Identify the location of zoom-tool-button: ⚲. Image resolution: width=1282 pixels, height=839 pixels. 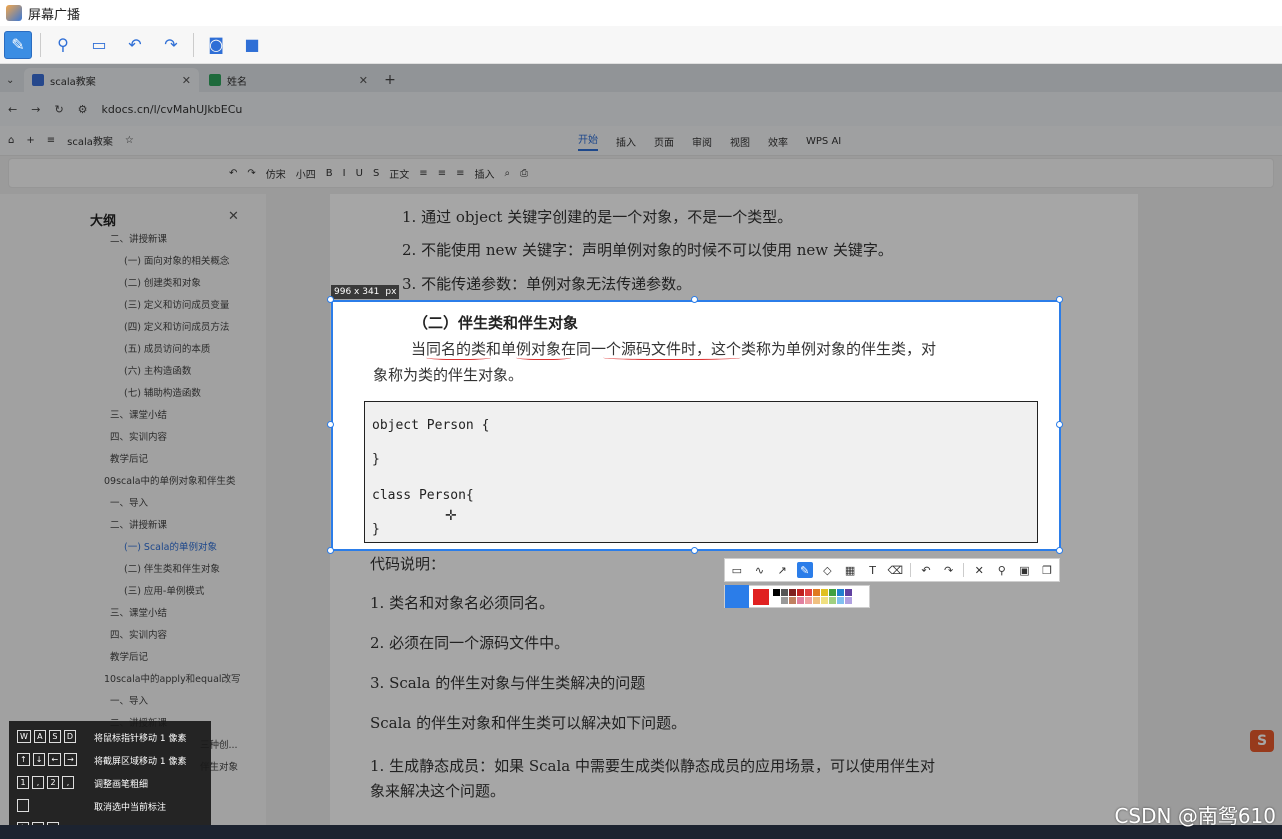
(63, 45).